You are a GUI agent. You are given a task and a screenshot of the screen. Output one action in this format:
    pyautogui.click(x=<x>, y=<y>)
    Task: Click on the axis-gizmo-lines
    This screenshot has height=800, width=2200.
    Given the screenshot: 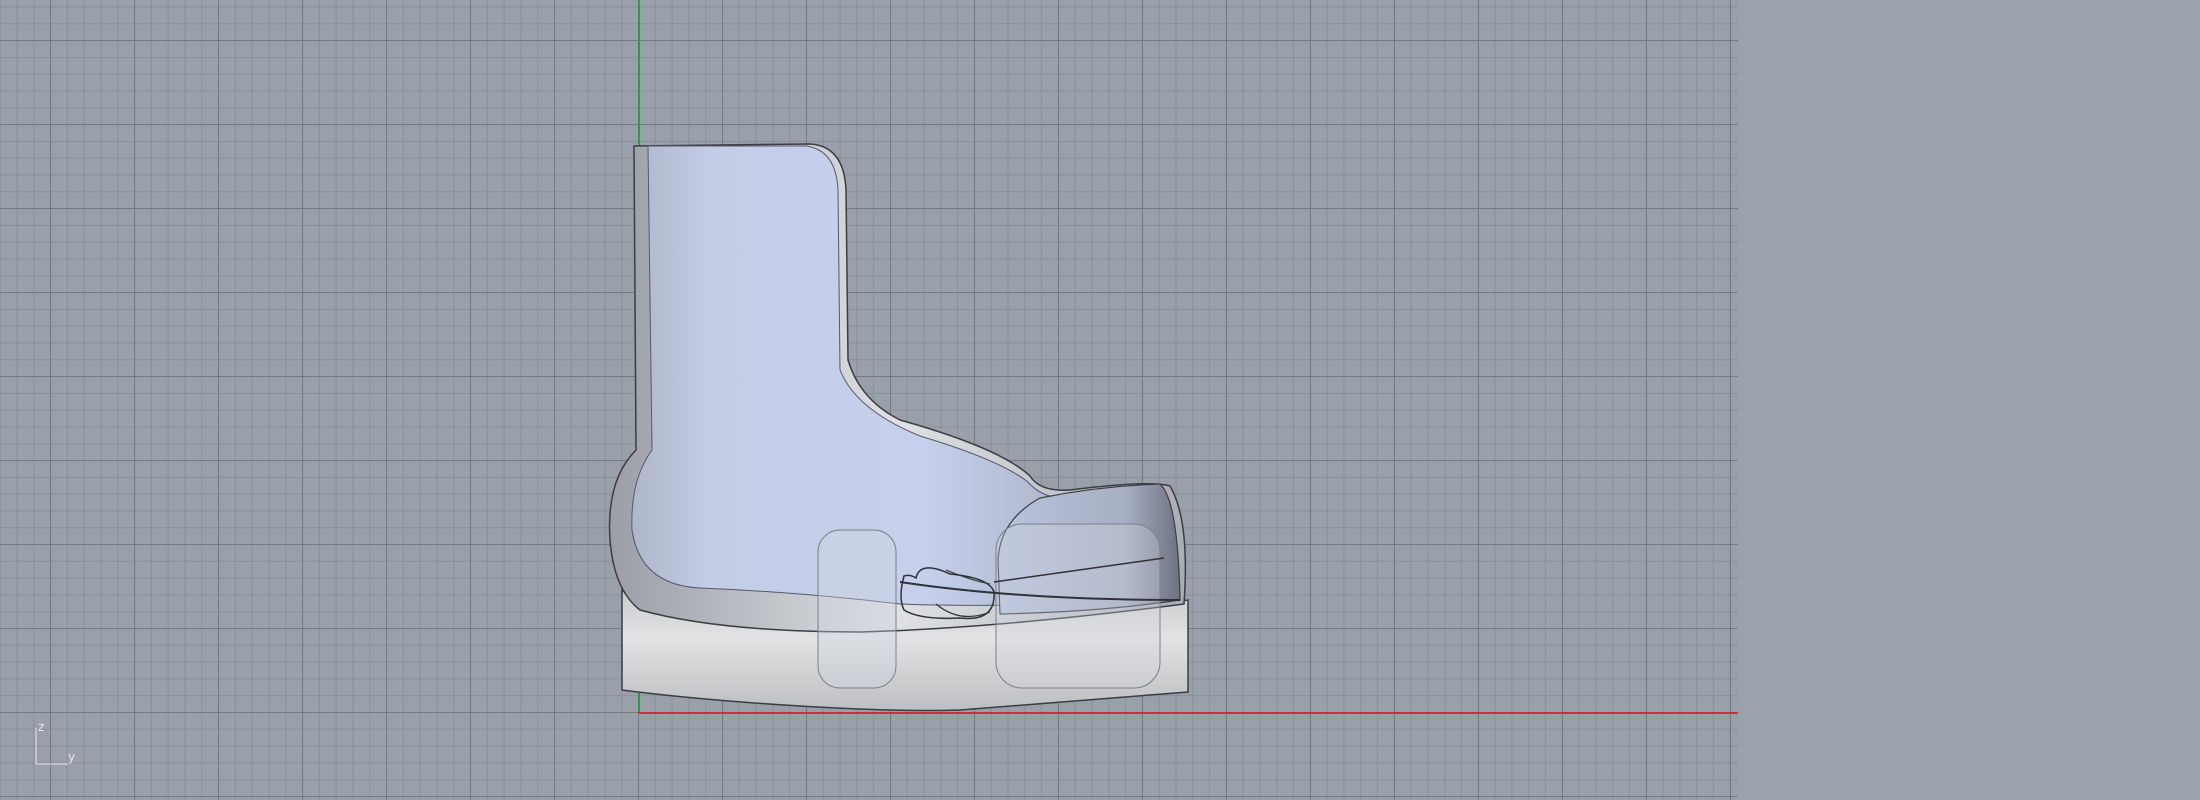 What is the action you would take?
    pyautogui.click(x=51, y=746)
    